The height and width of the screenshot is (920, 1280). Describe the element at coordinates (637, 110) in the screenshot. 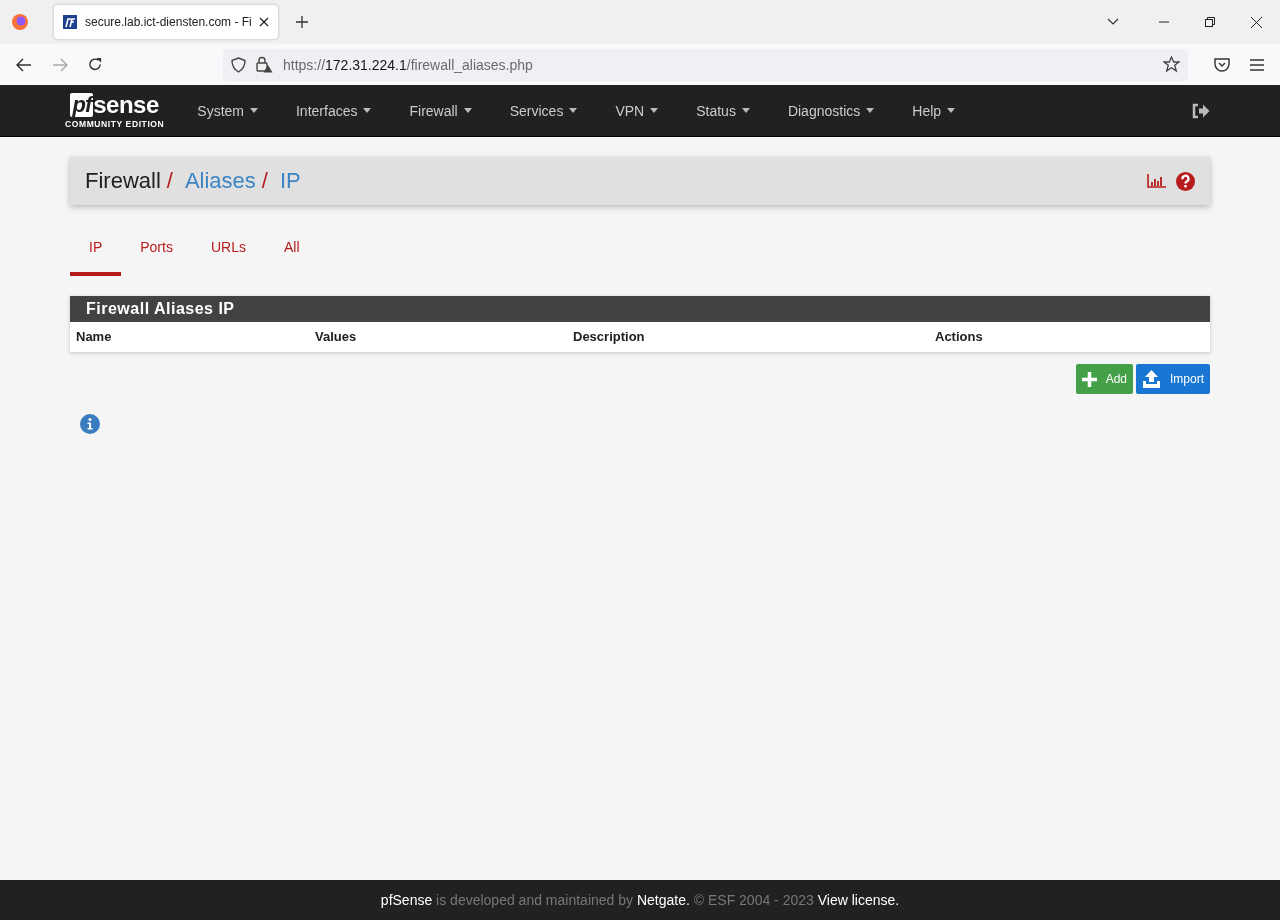

I see `nav-menu-item: VPN` at that location.